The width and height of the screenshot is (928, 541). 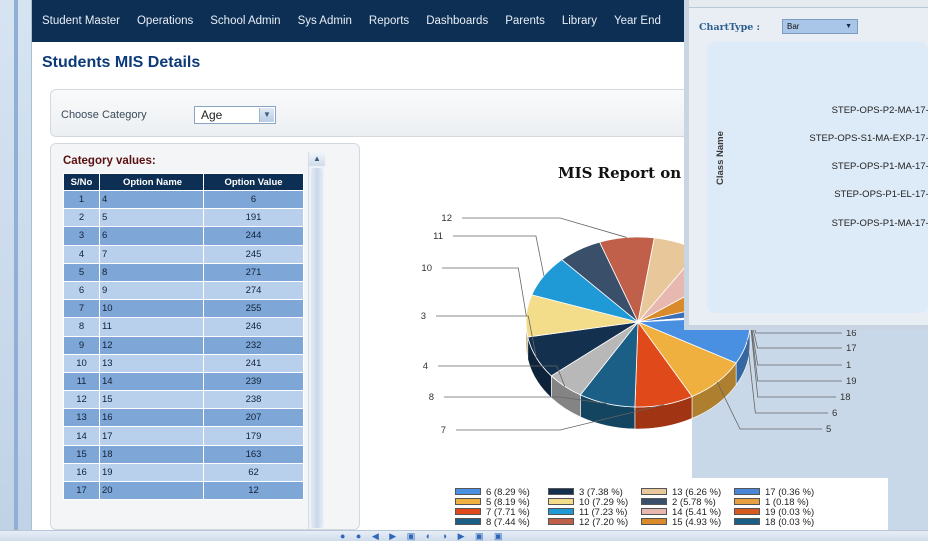 I want to click on nav-item-parents: Parents, so click(x=525, y=21).